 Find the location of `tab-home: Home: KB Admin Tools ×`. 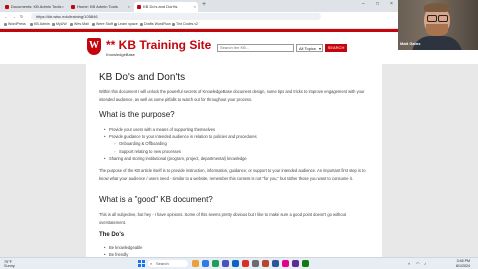

tab-home: Home: KB Admin Tools × is located at coordinates (100, 7).